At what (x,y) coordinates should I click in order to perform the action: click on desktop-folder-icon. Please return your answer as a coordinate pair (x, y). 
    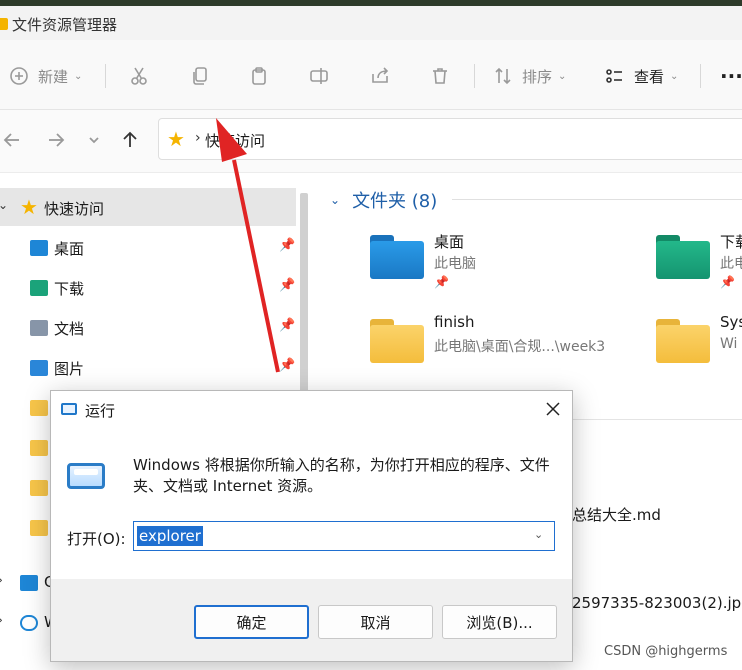
    Looking at the image, I should click on (39, 248).